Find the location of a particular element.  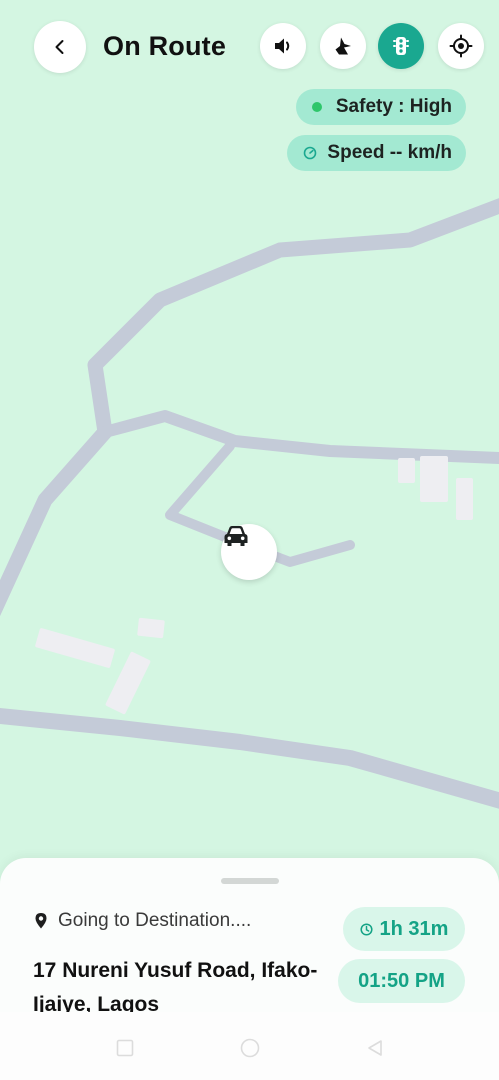

sheet-drag-handle is located at coordinates (250, 881).